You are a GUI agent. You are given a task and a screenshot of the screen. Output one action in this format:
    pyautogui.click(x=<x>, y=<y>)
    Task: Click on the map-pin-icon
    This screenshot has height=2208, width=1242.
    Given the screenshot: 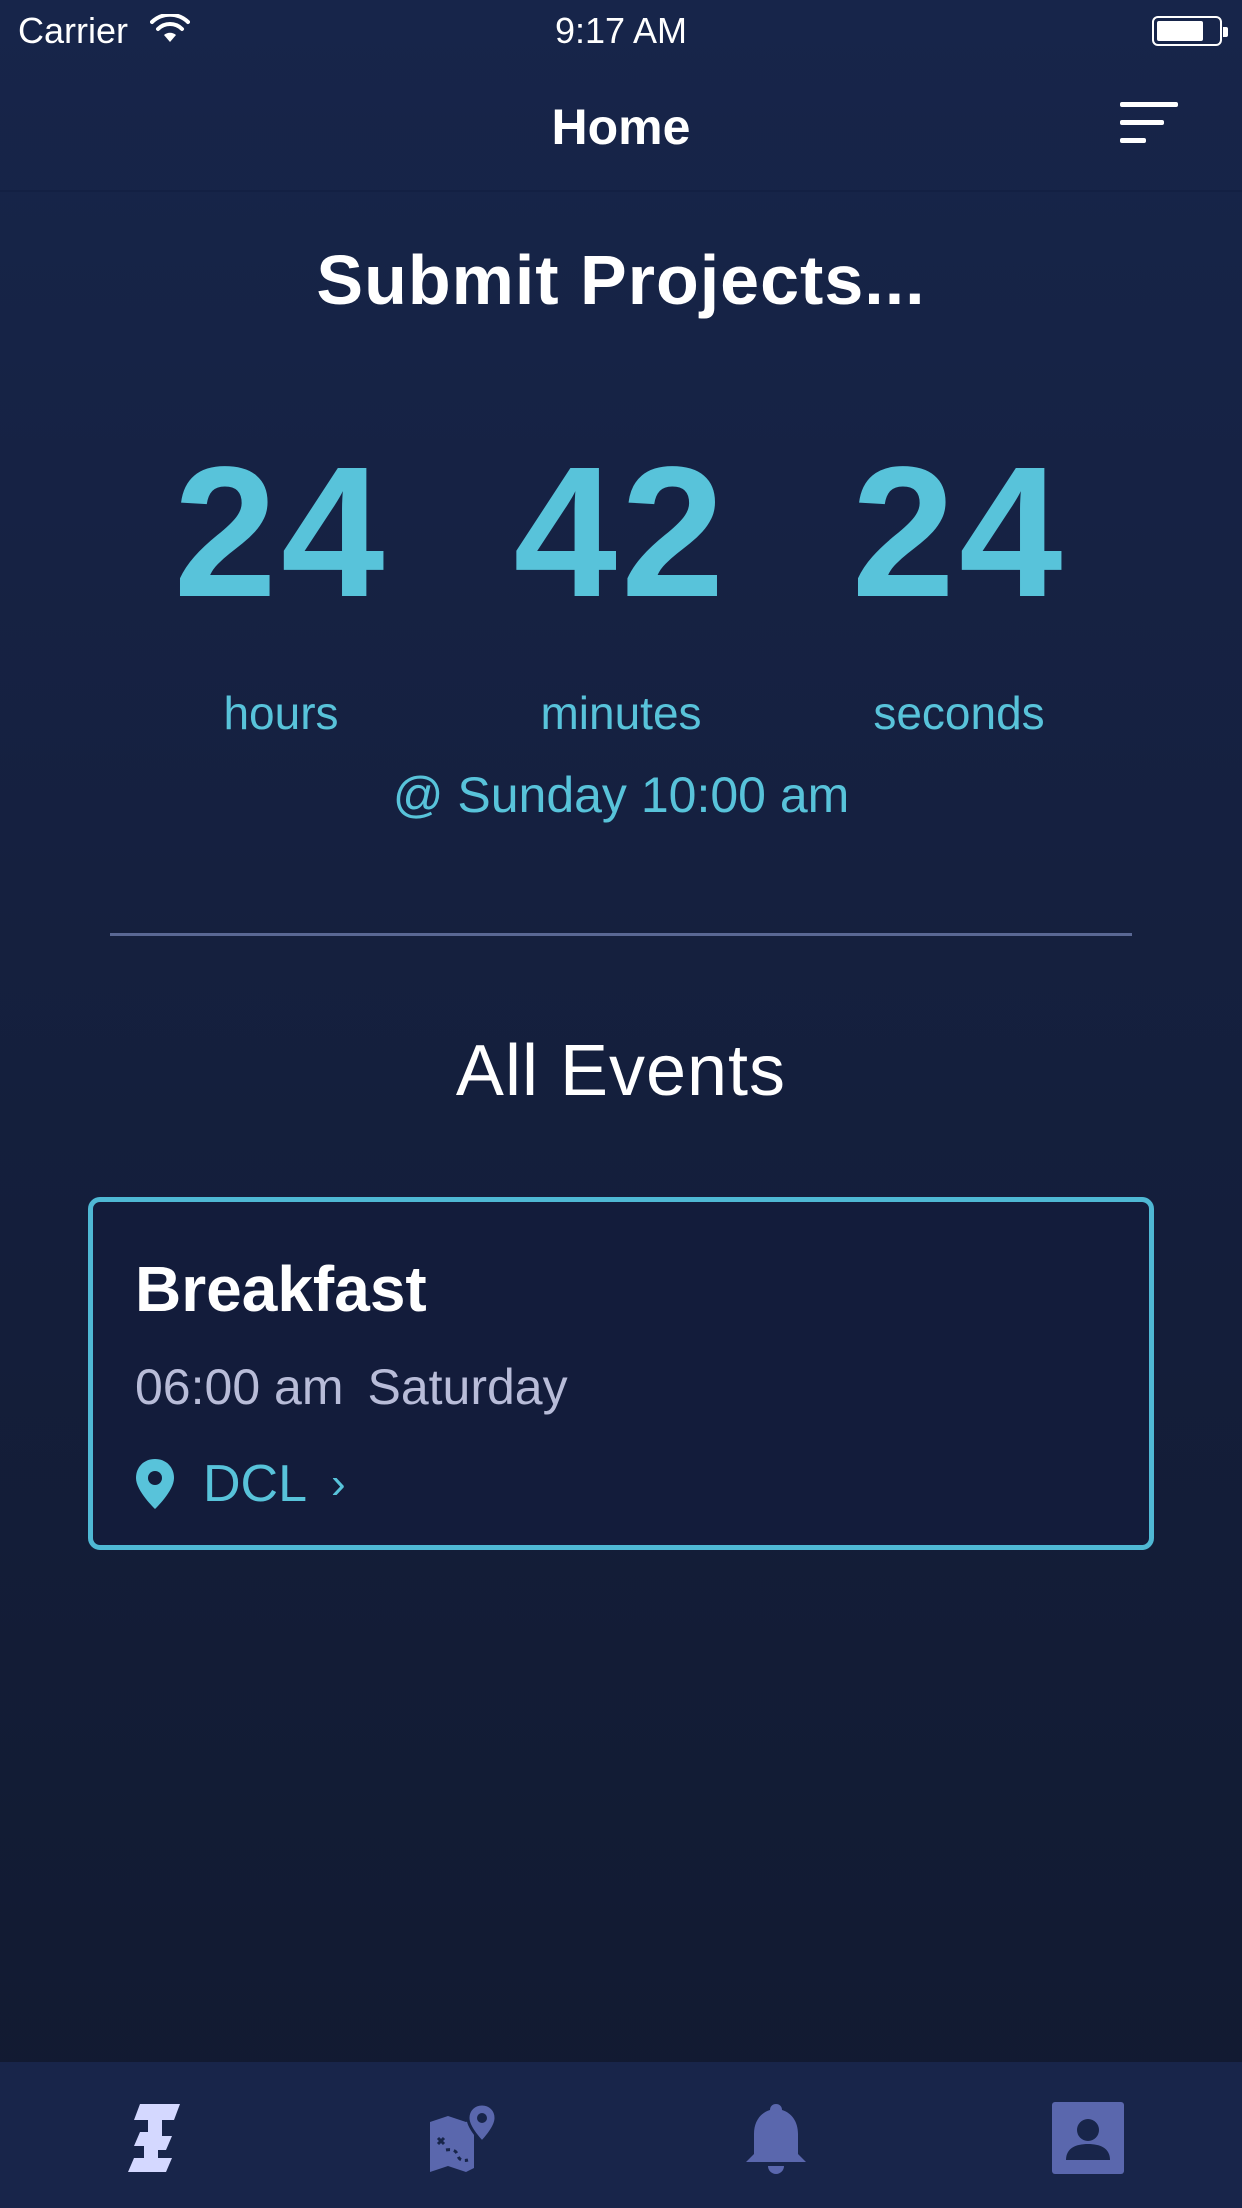 What is the action you would take?
    pyautogui.click(x=155, y=1484)
    